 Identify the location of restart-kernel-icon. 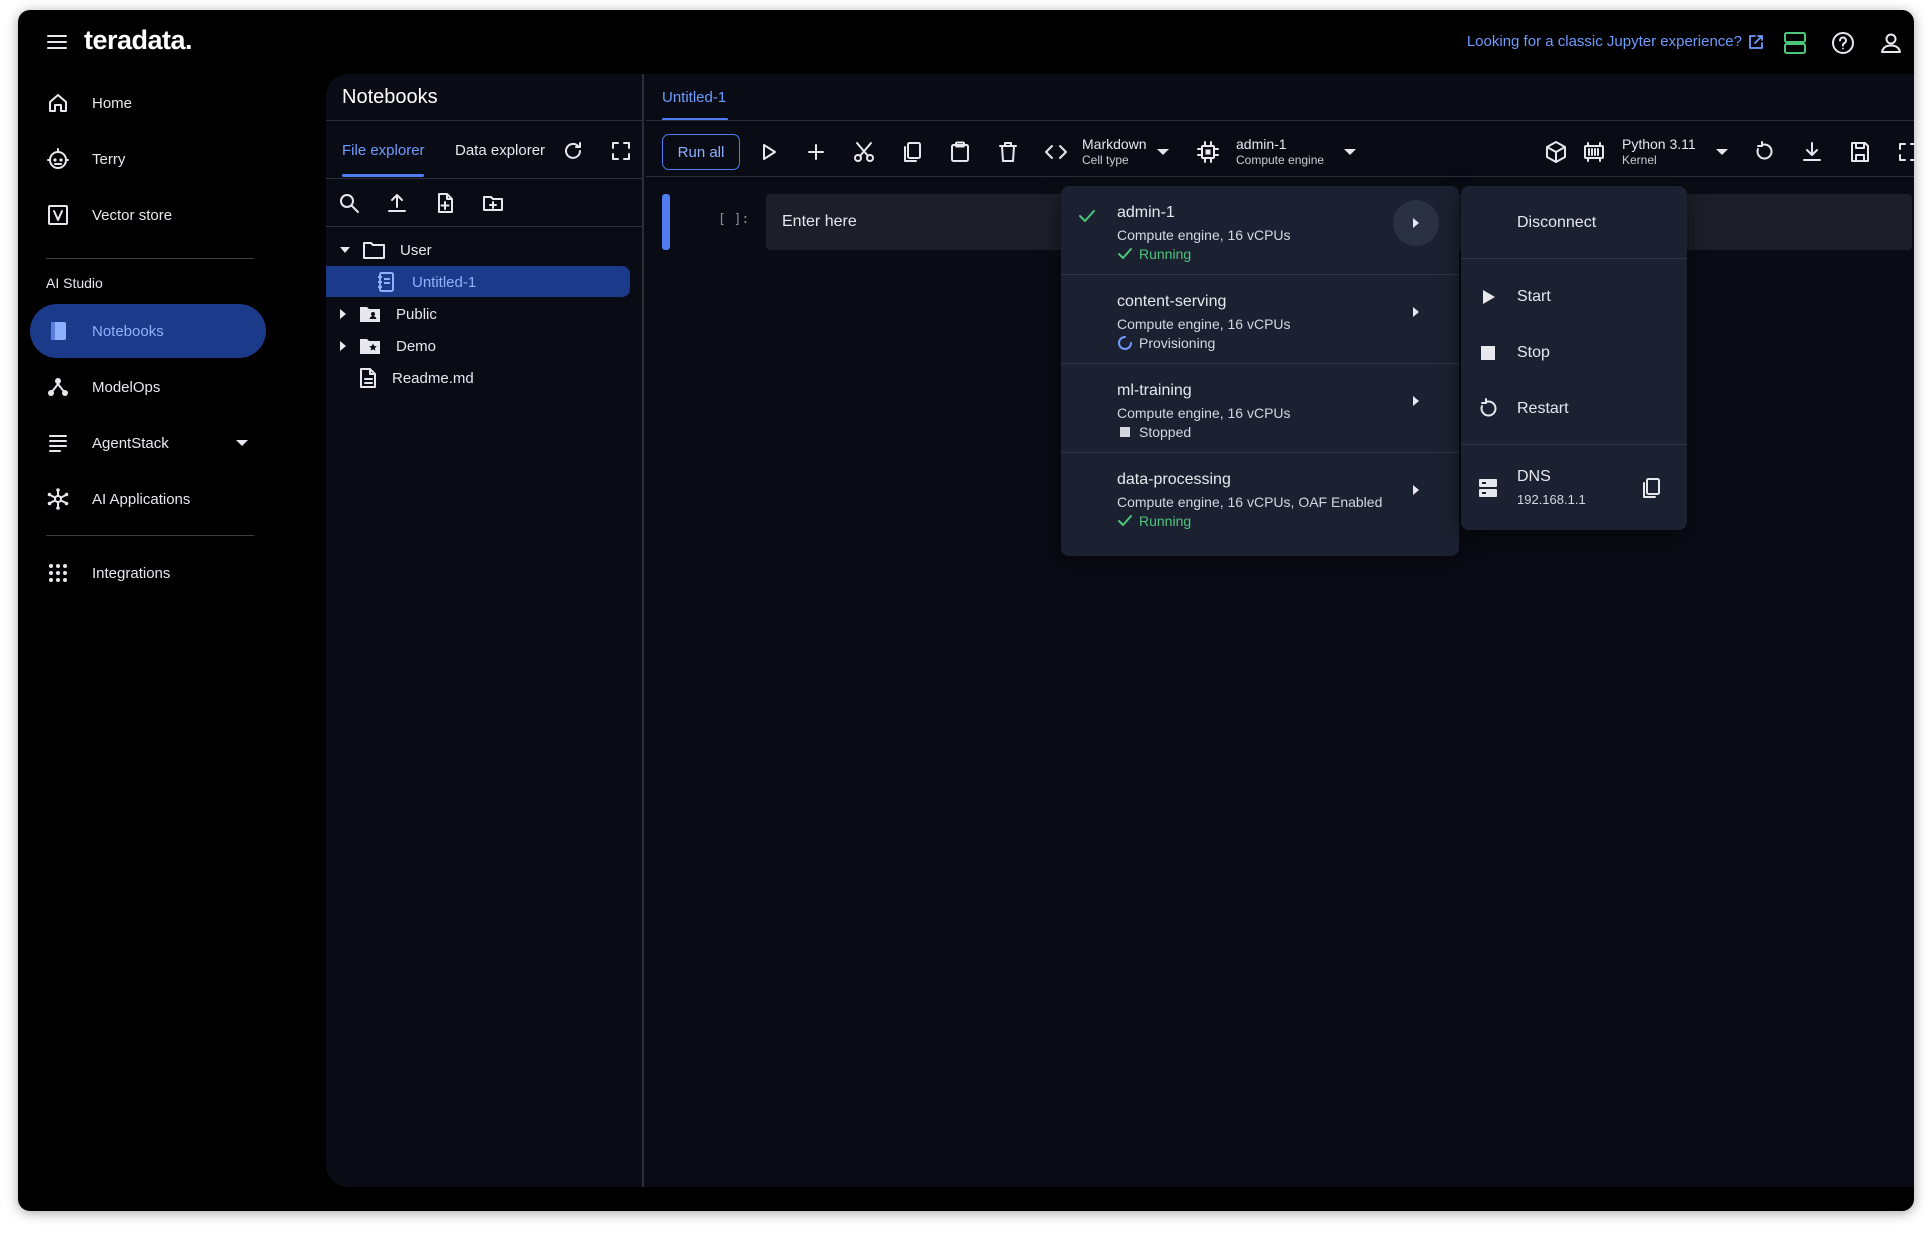
(1764, 152).